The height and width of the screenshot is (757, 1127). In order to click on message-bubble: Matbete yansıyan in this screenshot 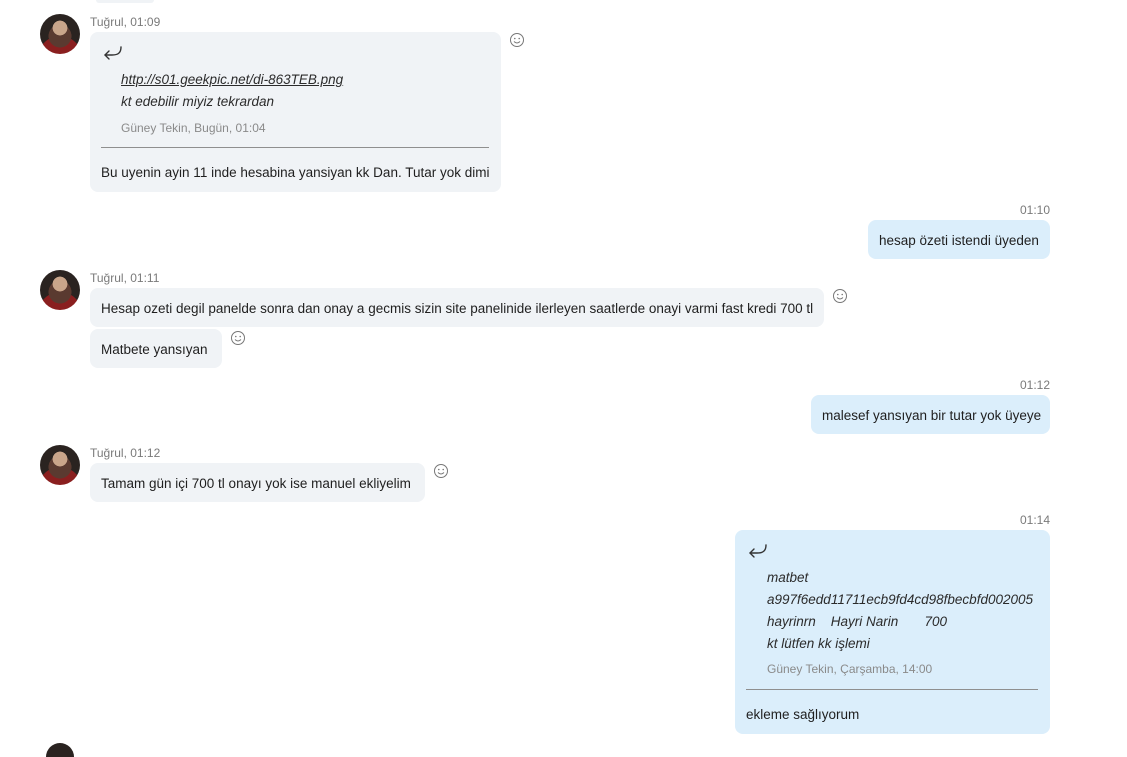, I will do `click(156, 348)`.